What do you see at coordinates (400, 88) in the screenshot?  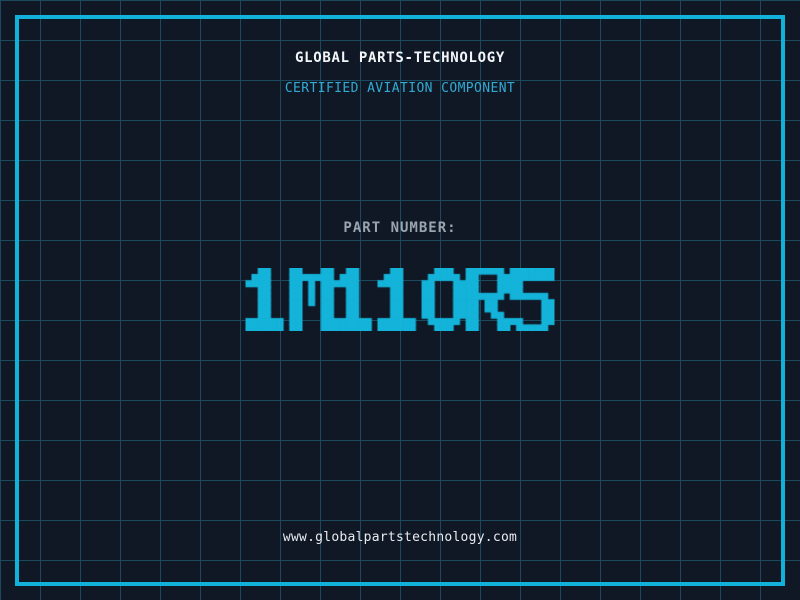 I see `certification-subtitle: CERTIFIED AVIATION COMPONENT` at bounding box center [400, 88].